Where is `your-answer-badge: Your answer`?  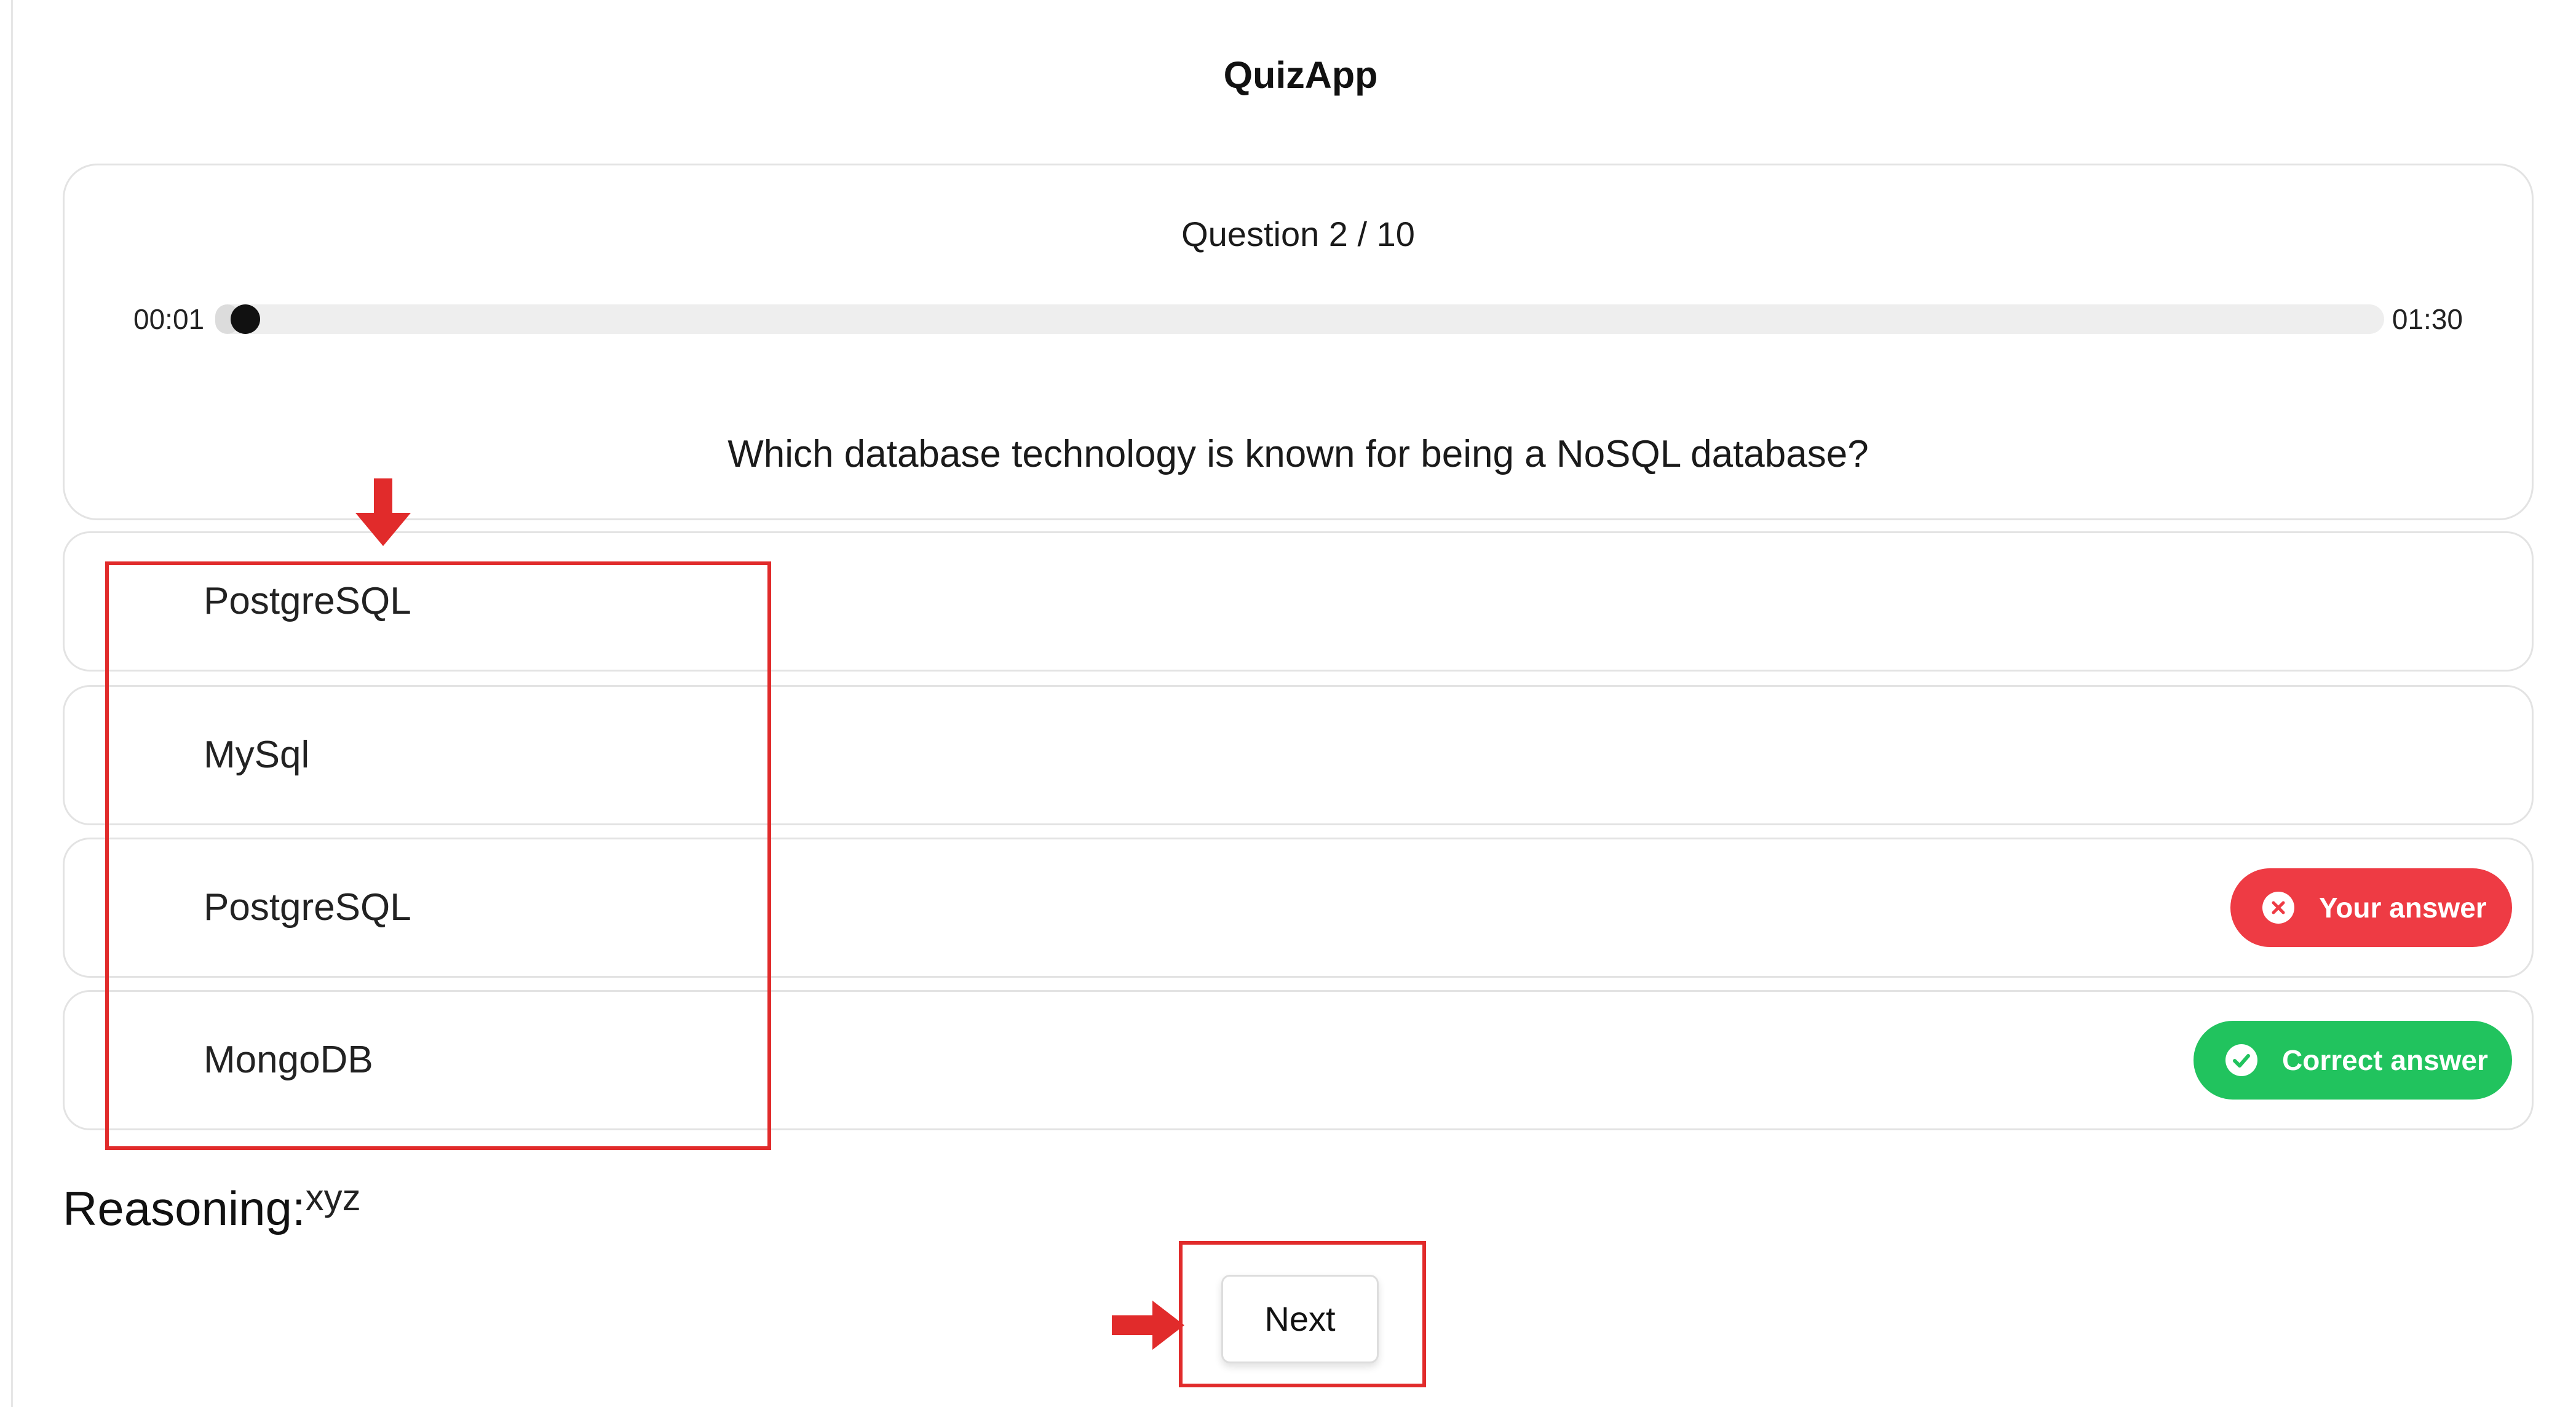 your-answer-badge: Your answer is located at coordinates (2371, 907).